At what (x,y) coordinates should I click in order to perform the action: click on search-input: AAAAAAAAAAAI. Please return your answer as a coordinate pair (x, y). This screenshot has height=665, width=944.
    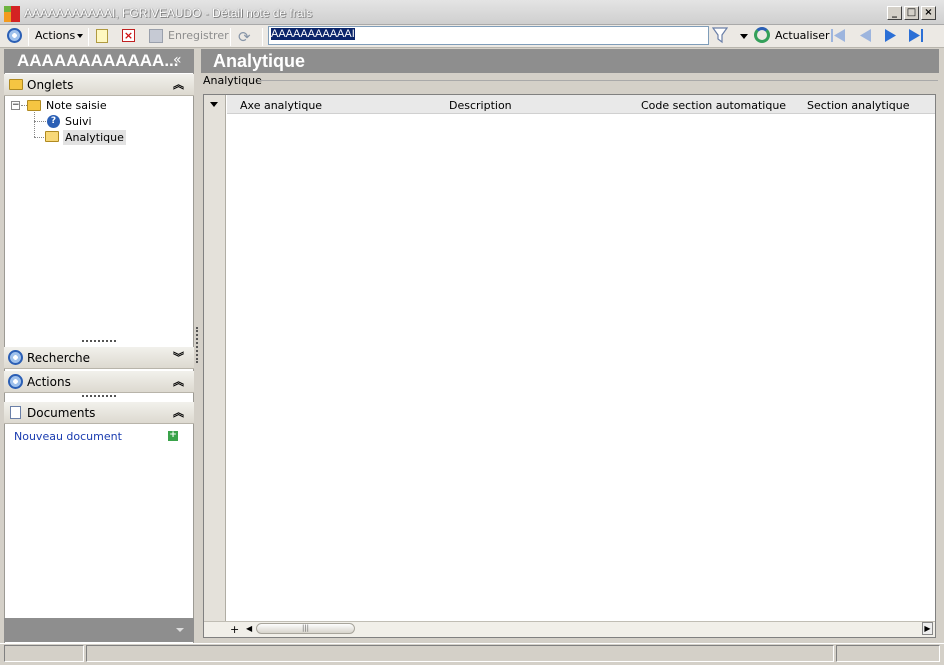
    Looking at the image, I should click on (488, 35).